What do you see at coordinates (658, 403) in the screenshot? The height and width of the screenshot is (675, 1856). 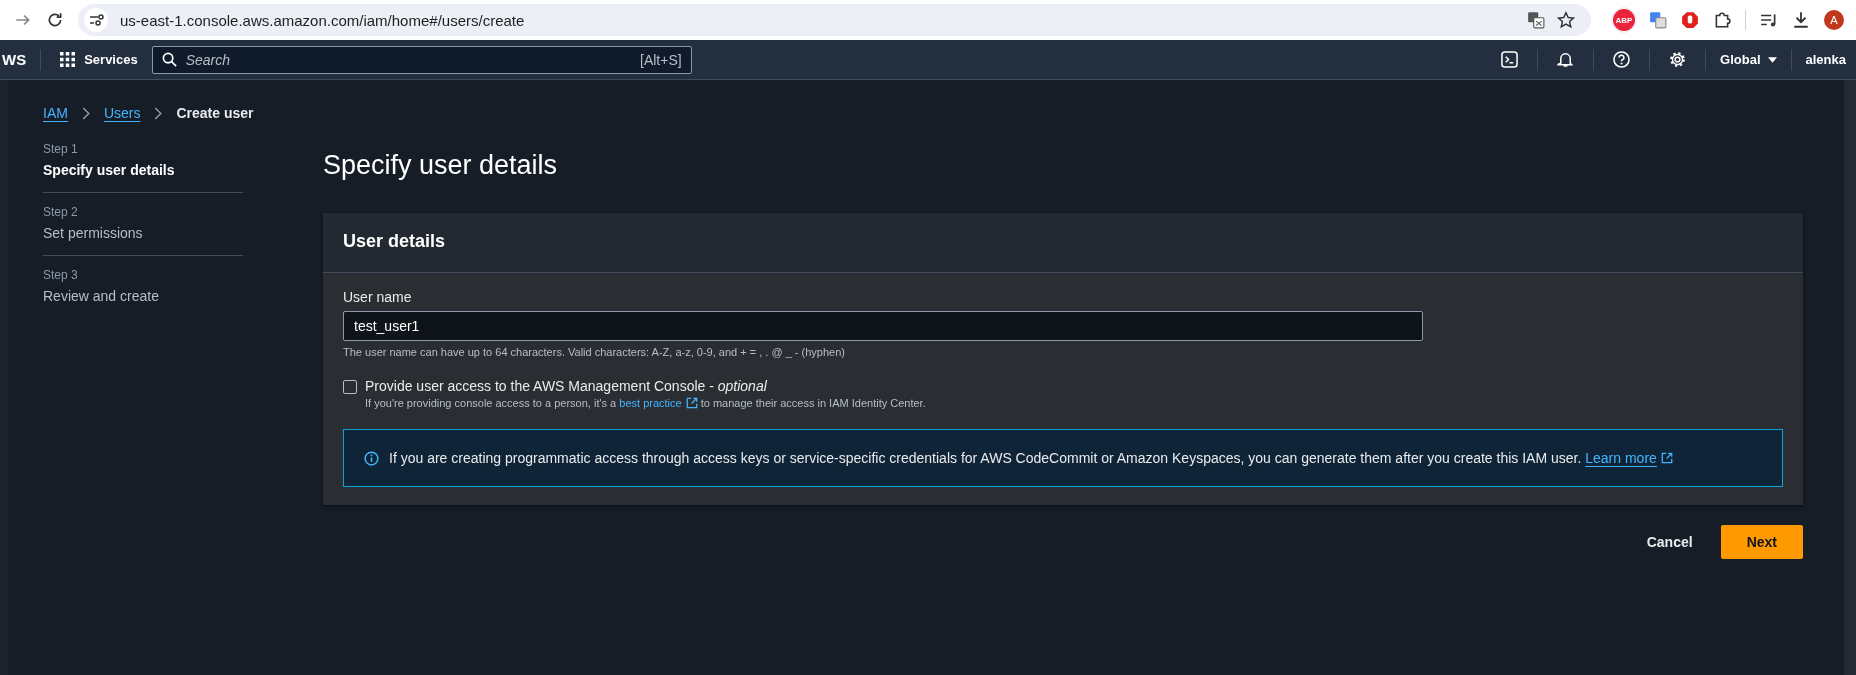 I see `best-practice-link: best practice` at bounding box center [658, 403].